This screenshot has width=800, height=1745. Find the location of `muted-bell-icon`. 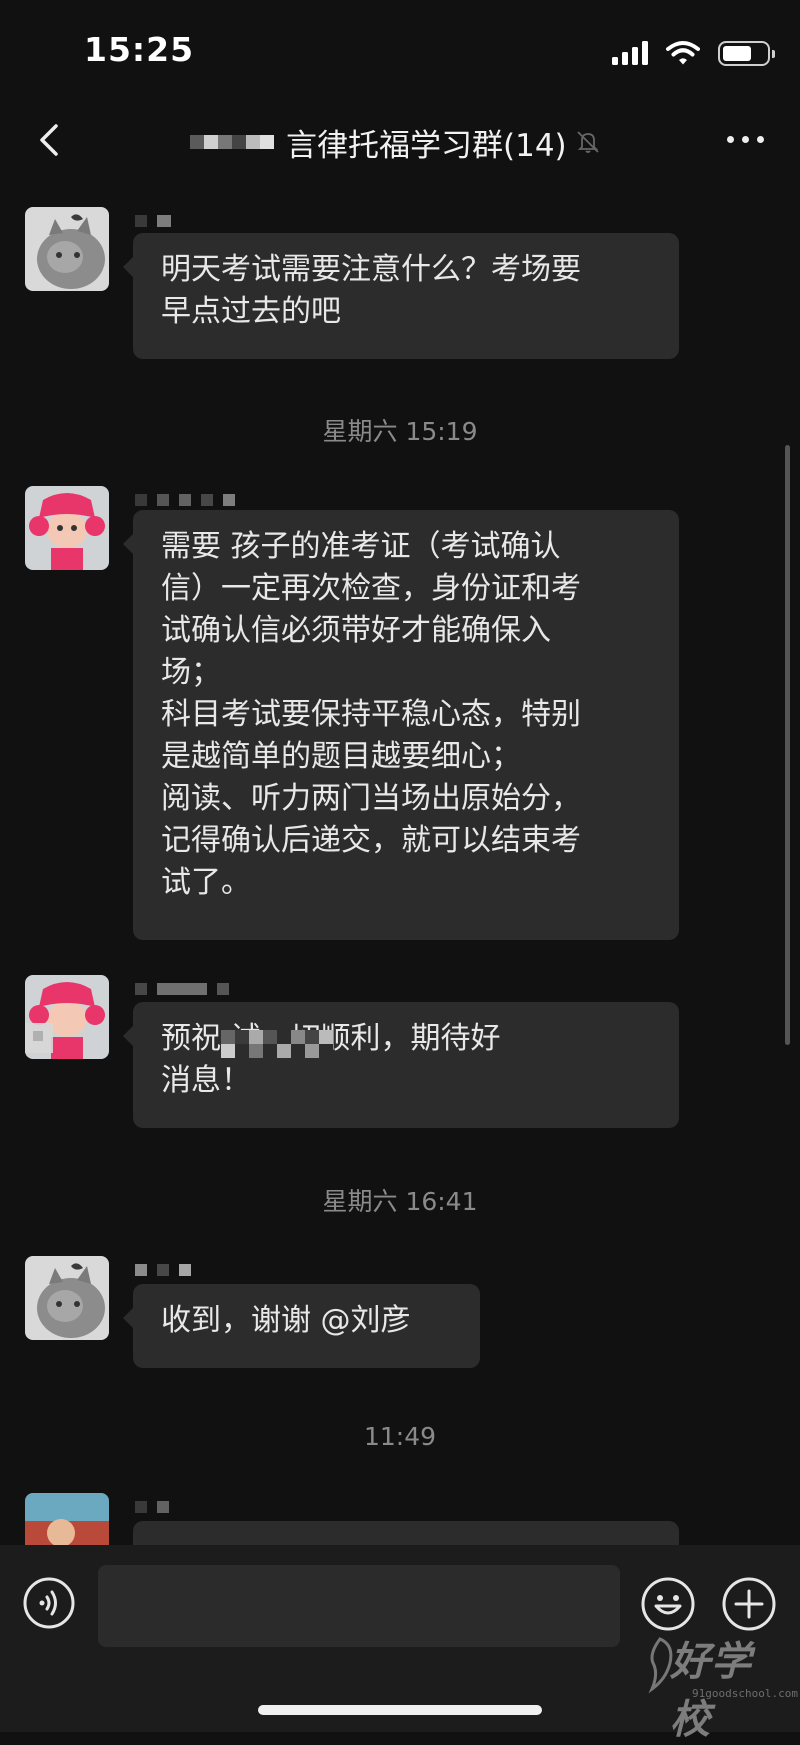

muted-bell-icon is located at coordinates (588, 142).